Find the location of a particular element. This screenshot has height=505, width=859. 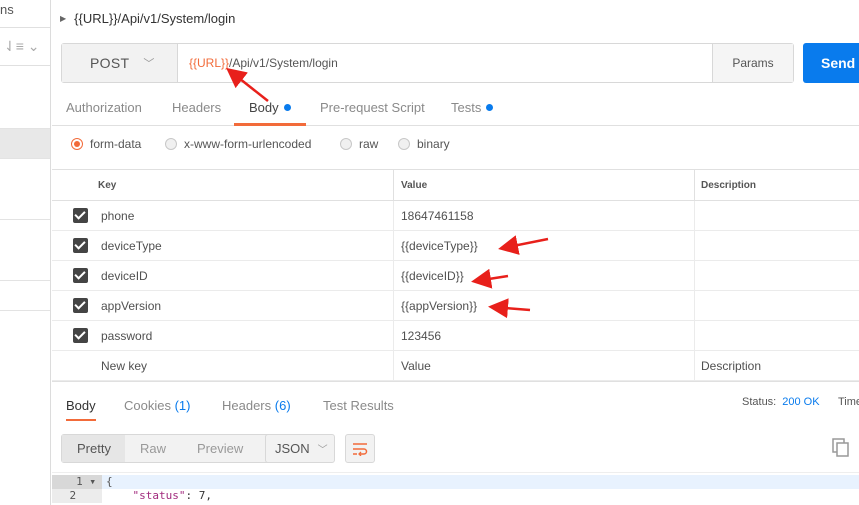

wrap-lines-button is located at coordinates (360, 448).